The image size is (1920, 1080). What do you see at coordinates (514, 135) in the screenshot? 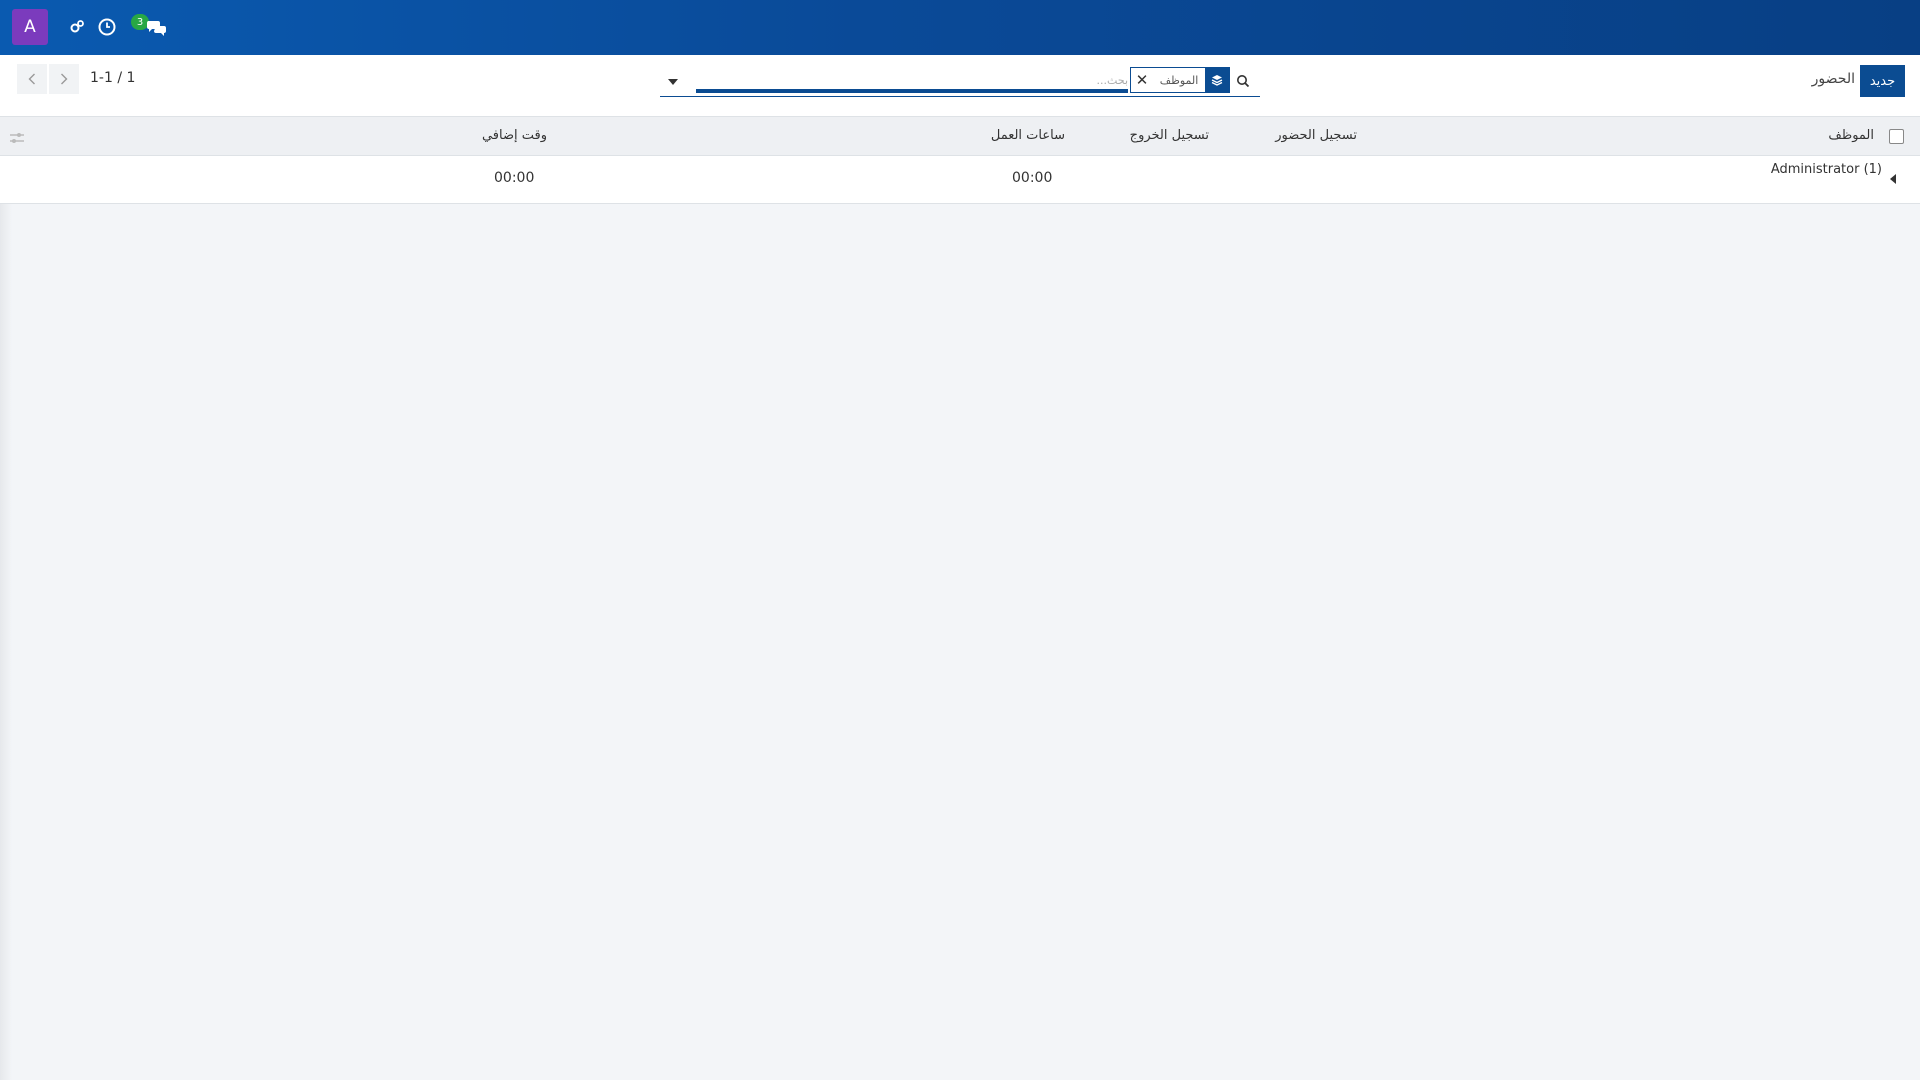
I see `column-header-overtime: وقت إضافي` at bounding box center [514, 135].